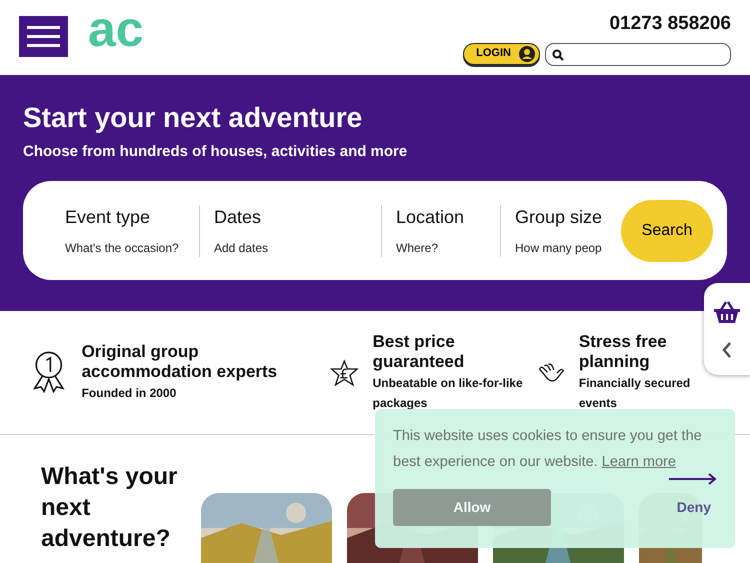 The image size is (750, 563). I want to click on search-field, so click(638, 54).